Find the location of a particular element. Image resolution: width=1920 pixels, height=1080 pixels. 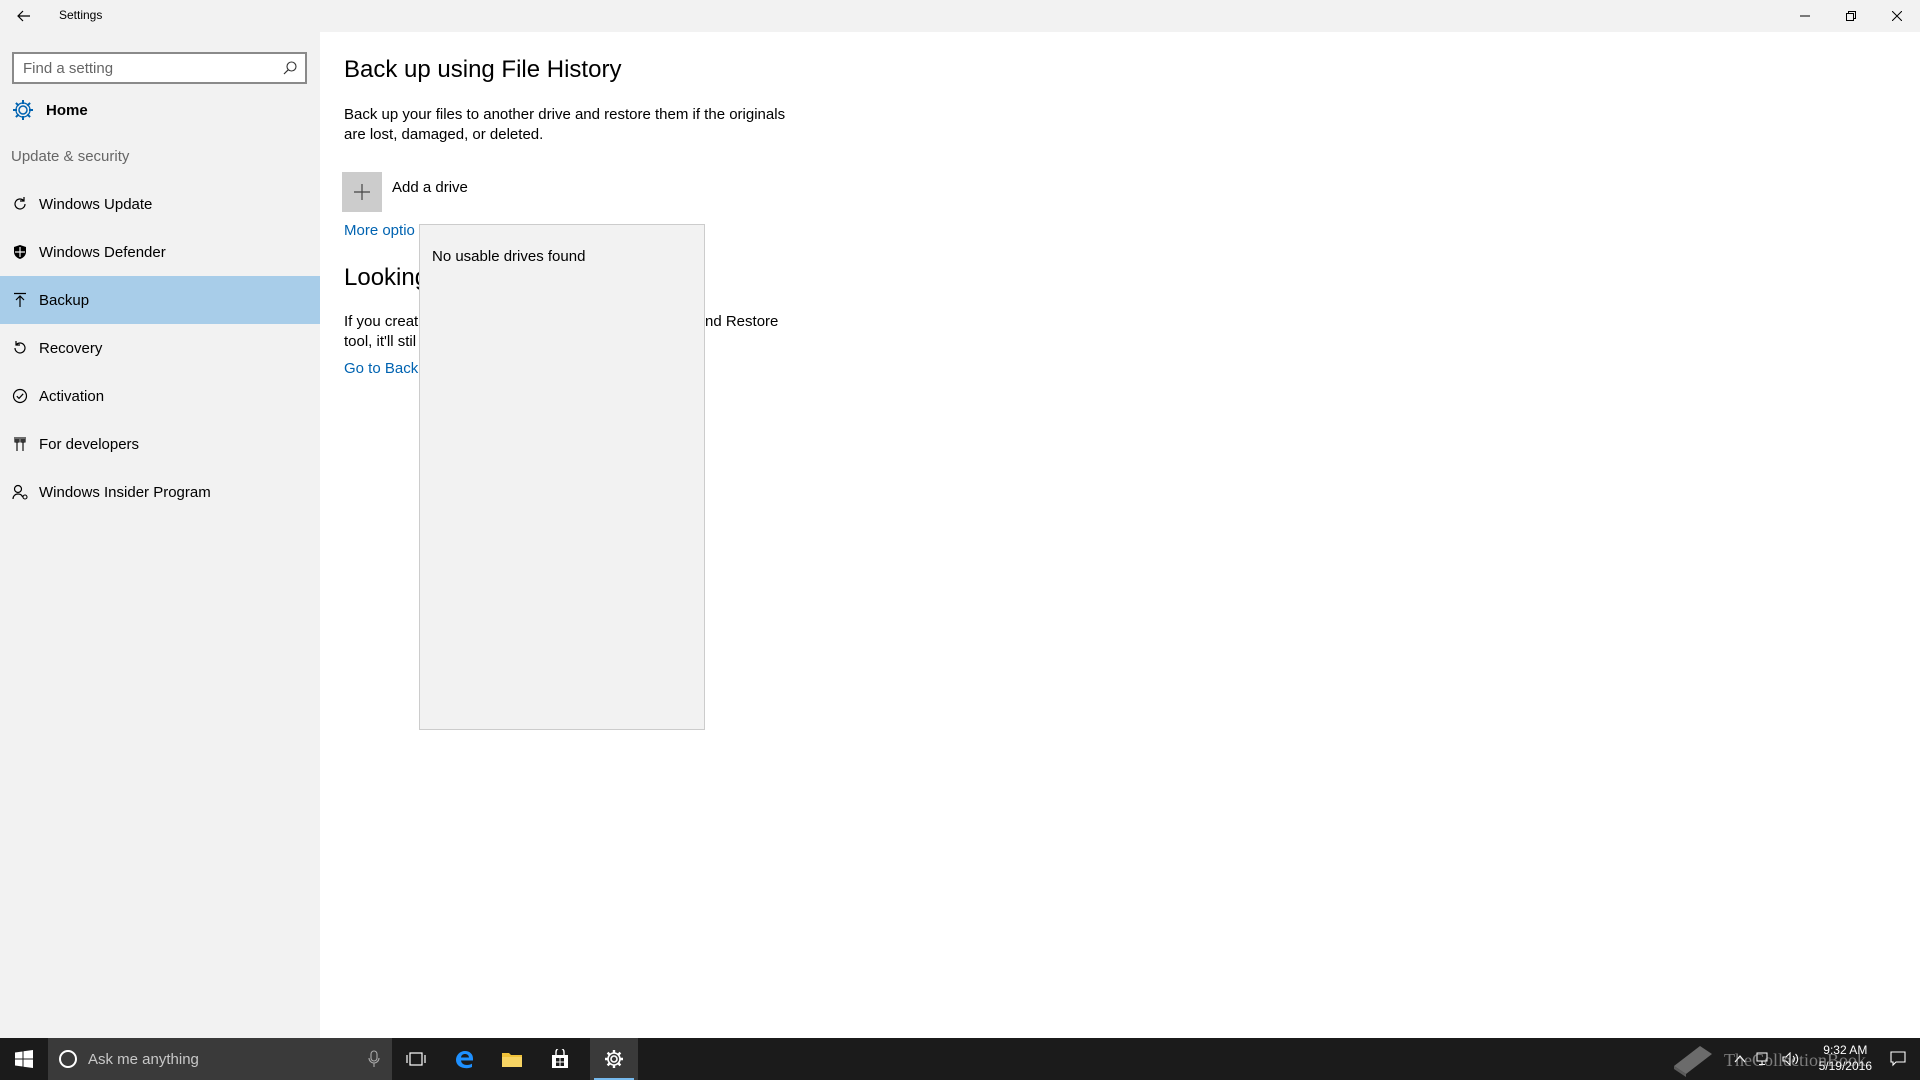

sidebar-item-windows-defender: Windows Defender is located at coordinates (160, 252).